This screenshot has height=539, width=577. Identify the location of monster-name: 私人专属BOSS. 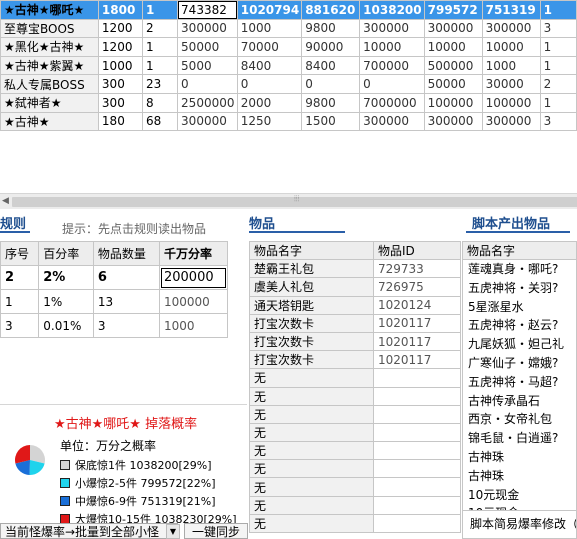
(49, 84).